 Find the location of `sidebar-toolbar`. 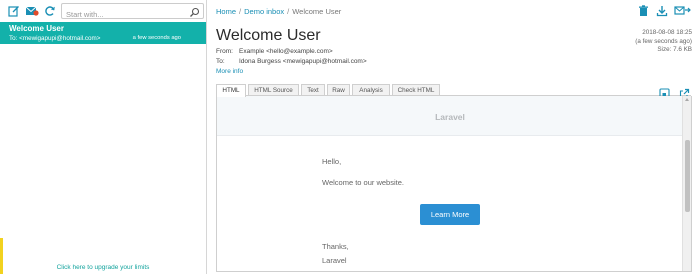

sidebar-toolbar is located at coordinates (103, 11).